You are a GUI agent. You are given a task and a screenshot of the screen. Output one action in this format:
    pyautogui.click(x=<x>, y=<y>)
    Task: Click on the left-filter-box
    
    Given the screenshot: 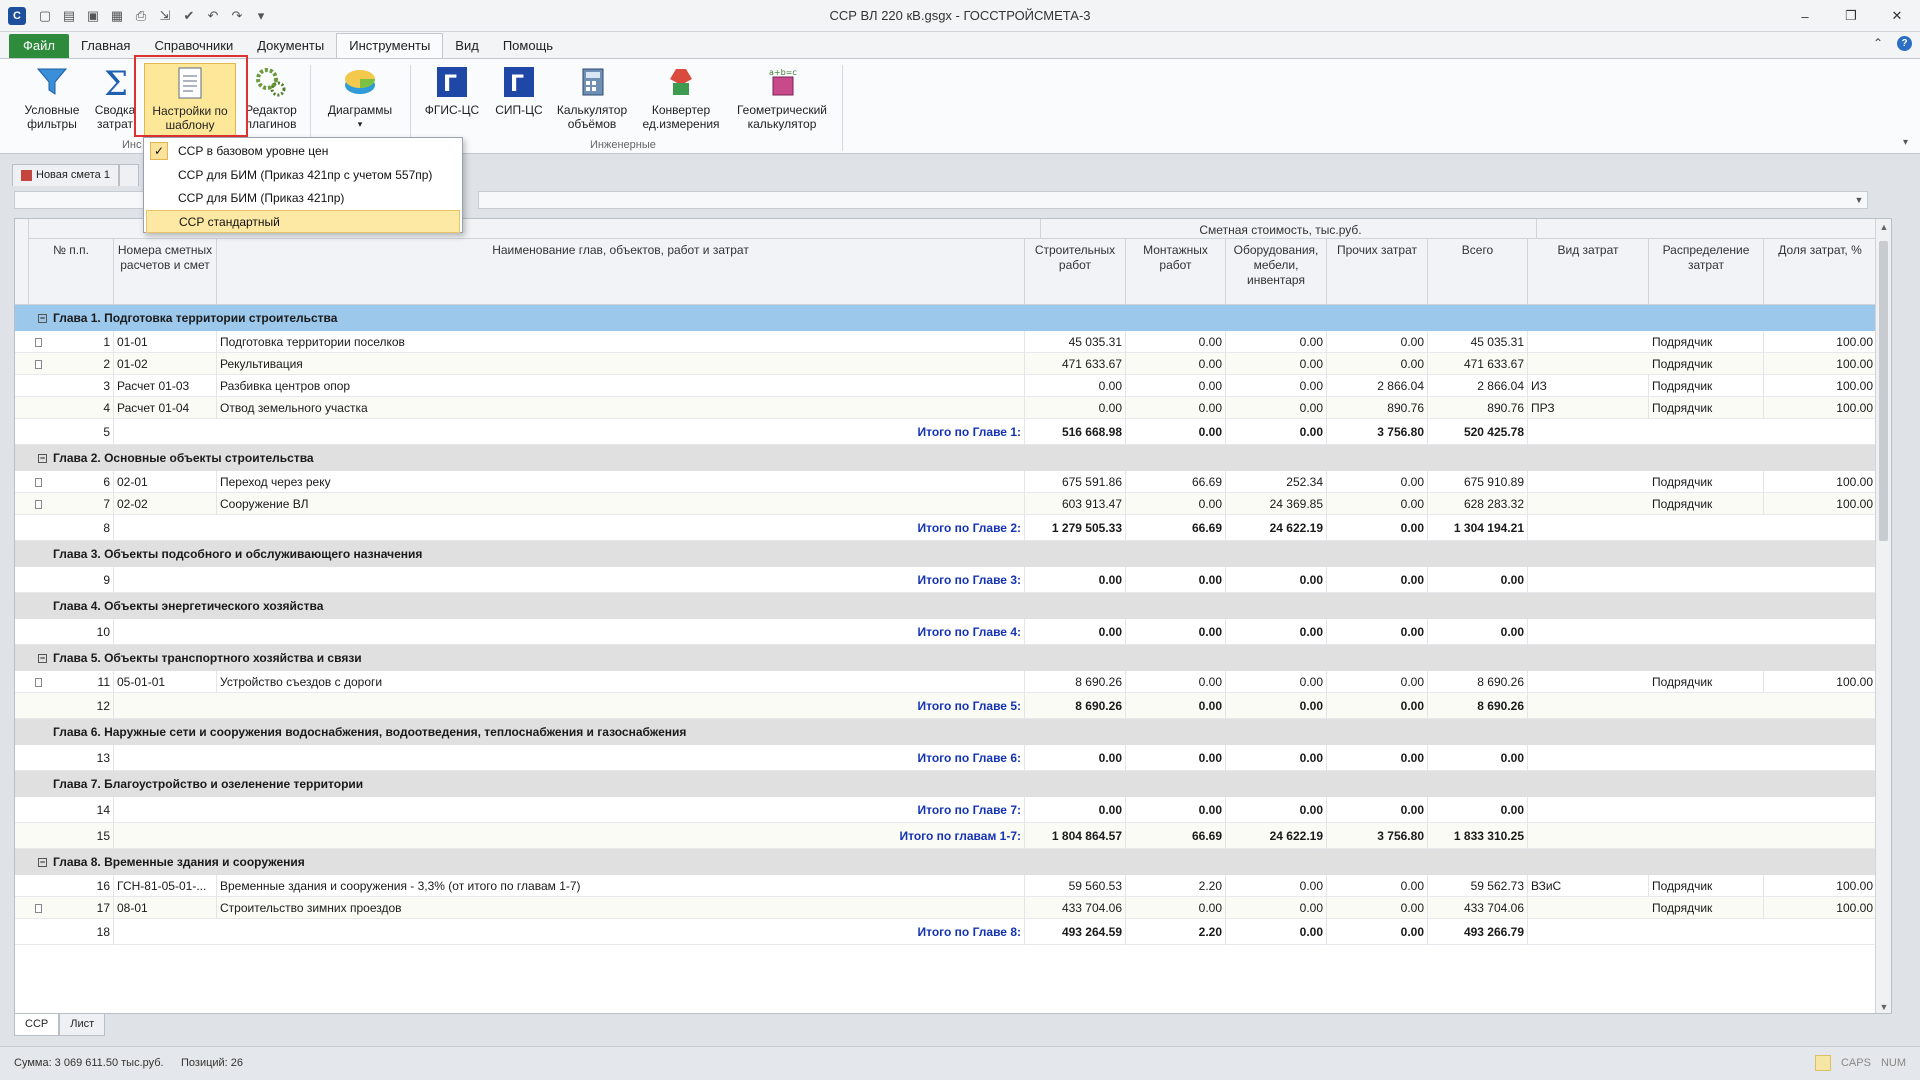 What is the action you would take?
    pyautogui.click(x=81, y=200)
    